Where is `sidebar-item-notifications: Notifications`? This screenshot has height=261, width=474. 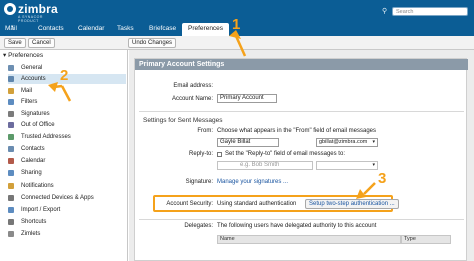 sidebar-item-notifications: Notifications is located at coordinates (67, 186).